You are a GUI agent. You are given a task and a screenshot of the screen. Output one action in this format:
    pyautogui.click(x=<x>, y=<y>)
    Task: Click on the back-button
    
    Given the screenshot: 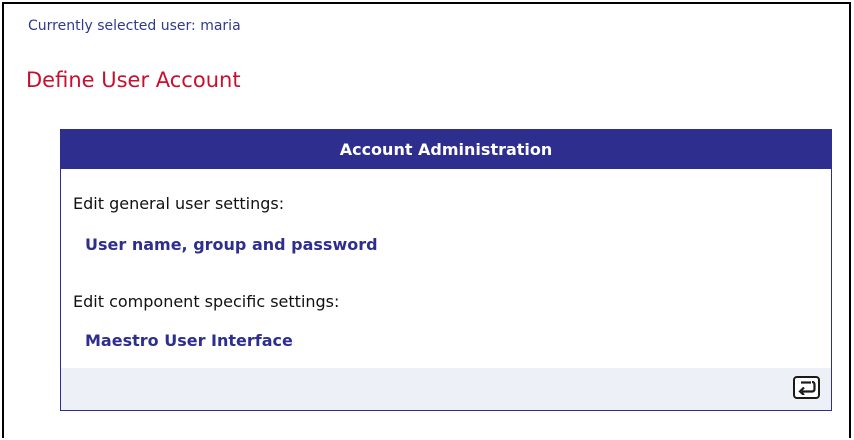 What is the action you would take?
    pyautogui.click(x=806, y=387)
    